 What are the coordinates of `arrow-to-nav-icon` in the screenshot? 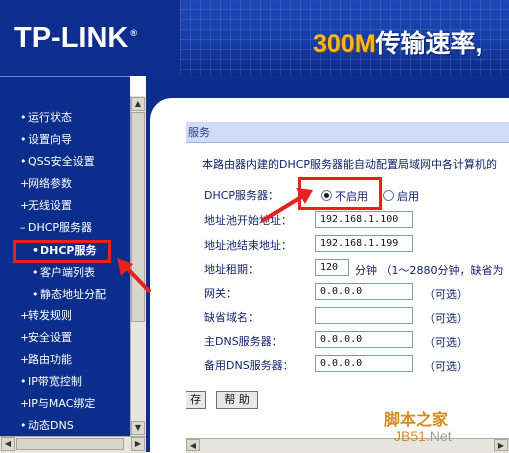 It's located at (134, 276).